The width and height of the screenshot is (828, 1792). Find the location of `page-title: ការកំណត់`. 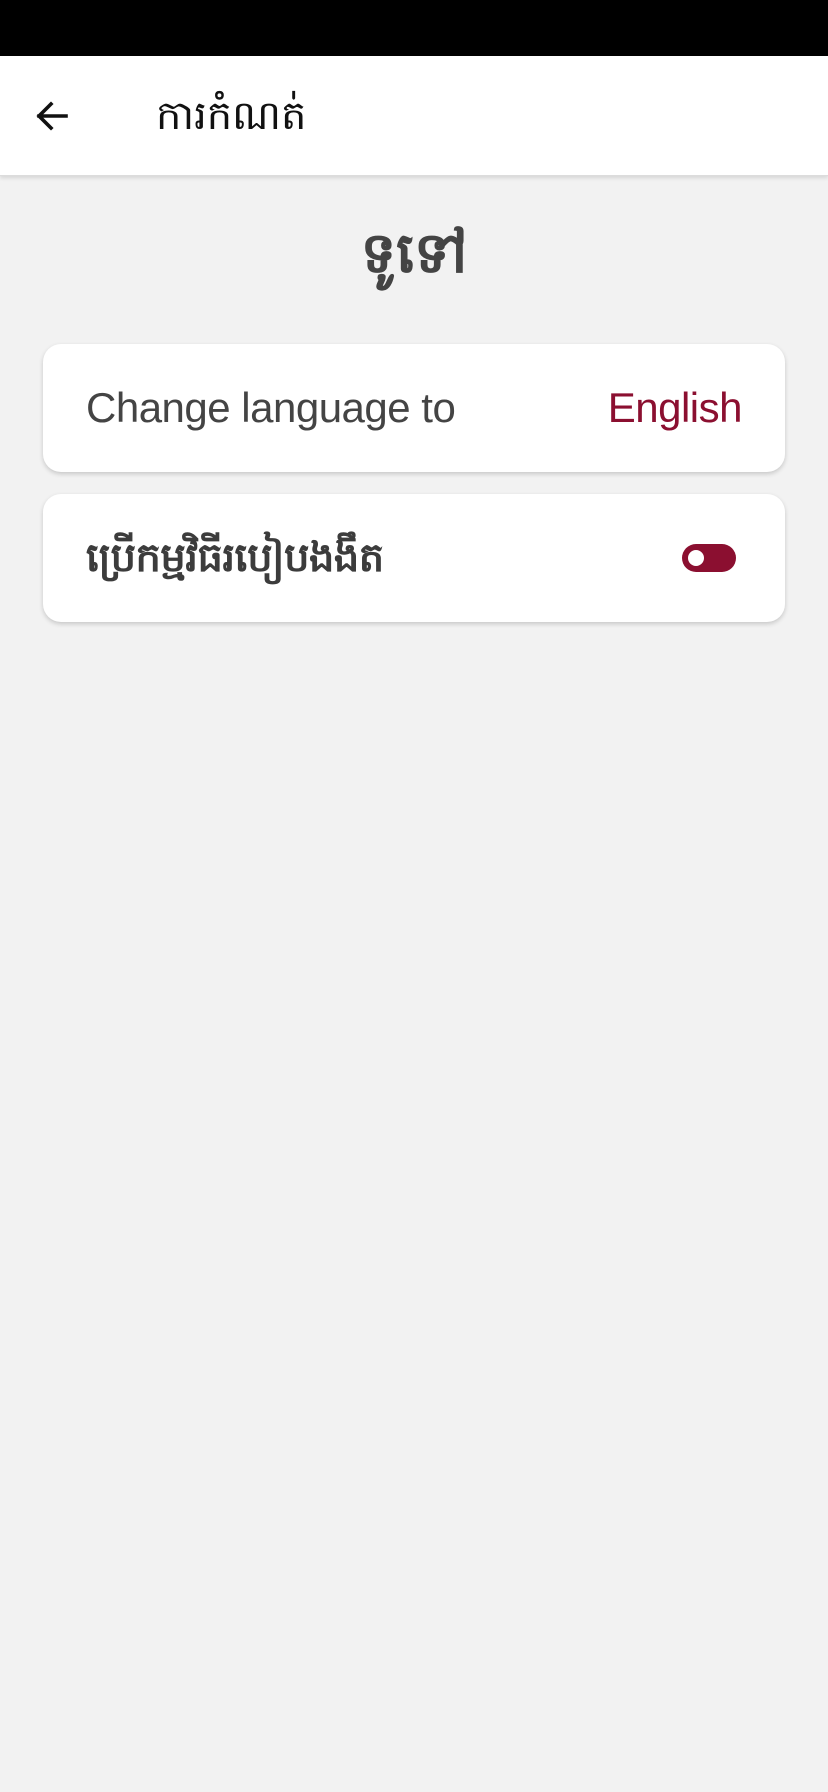

page-title: ការកំណត់ is located at coordinates (231, 116).